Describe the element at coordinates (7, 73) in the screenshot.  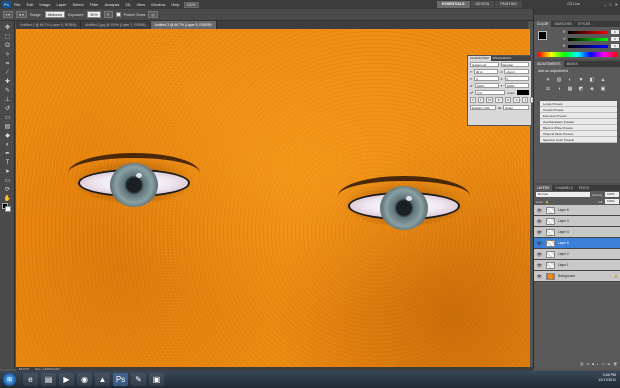
I see `eyedropper-tool-icon: ⁄` at that location.